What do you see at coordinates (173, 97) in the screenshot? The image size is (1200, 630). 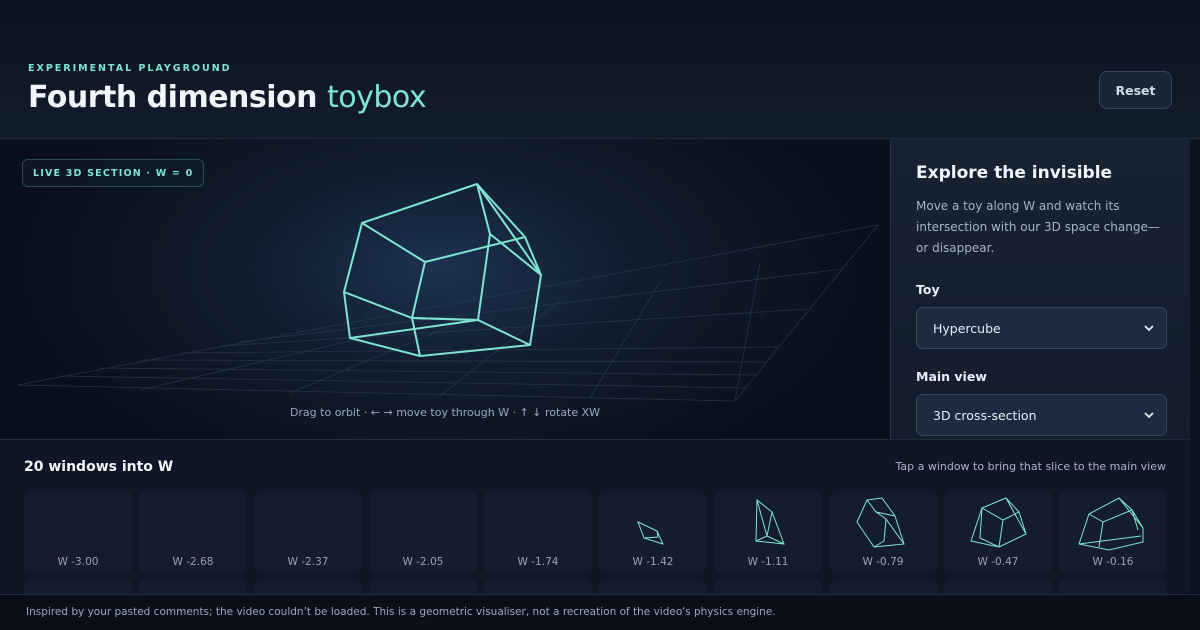 I see `title-main: Fourth dimension` at bounding box center [173, 97].